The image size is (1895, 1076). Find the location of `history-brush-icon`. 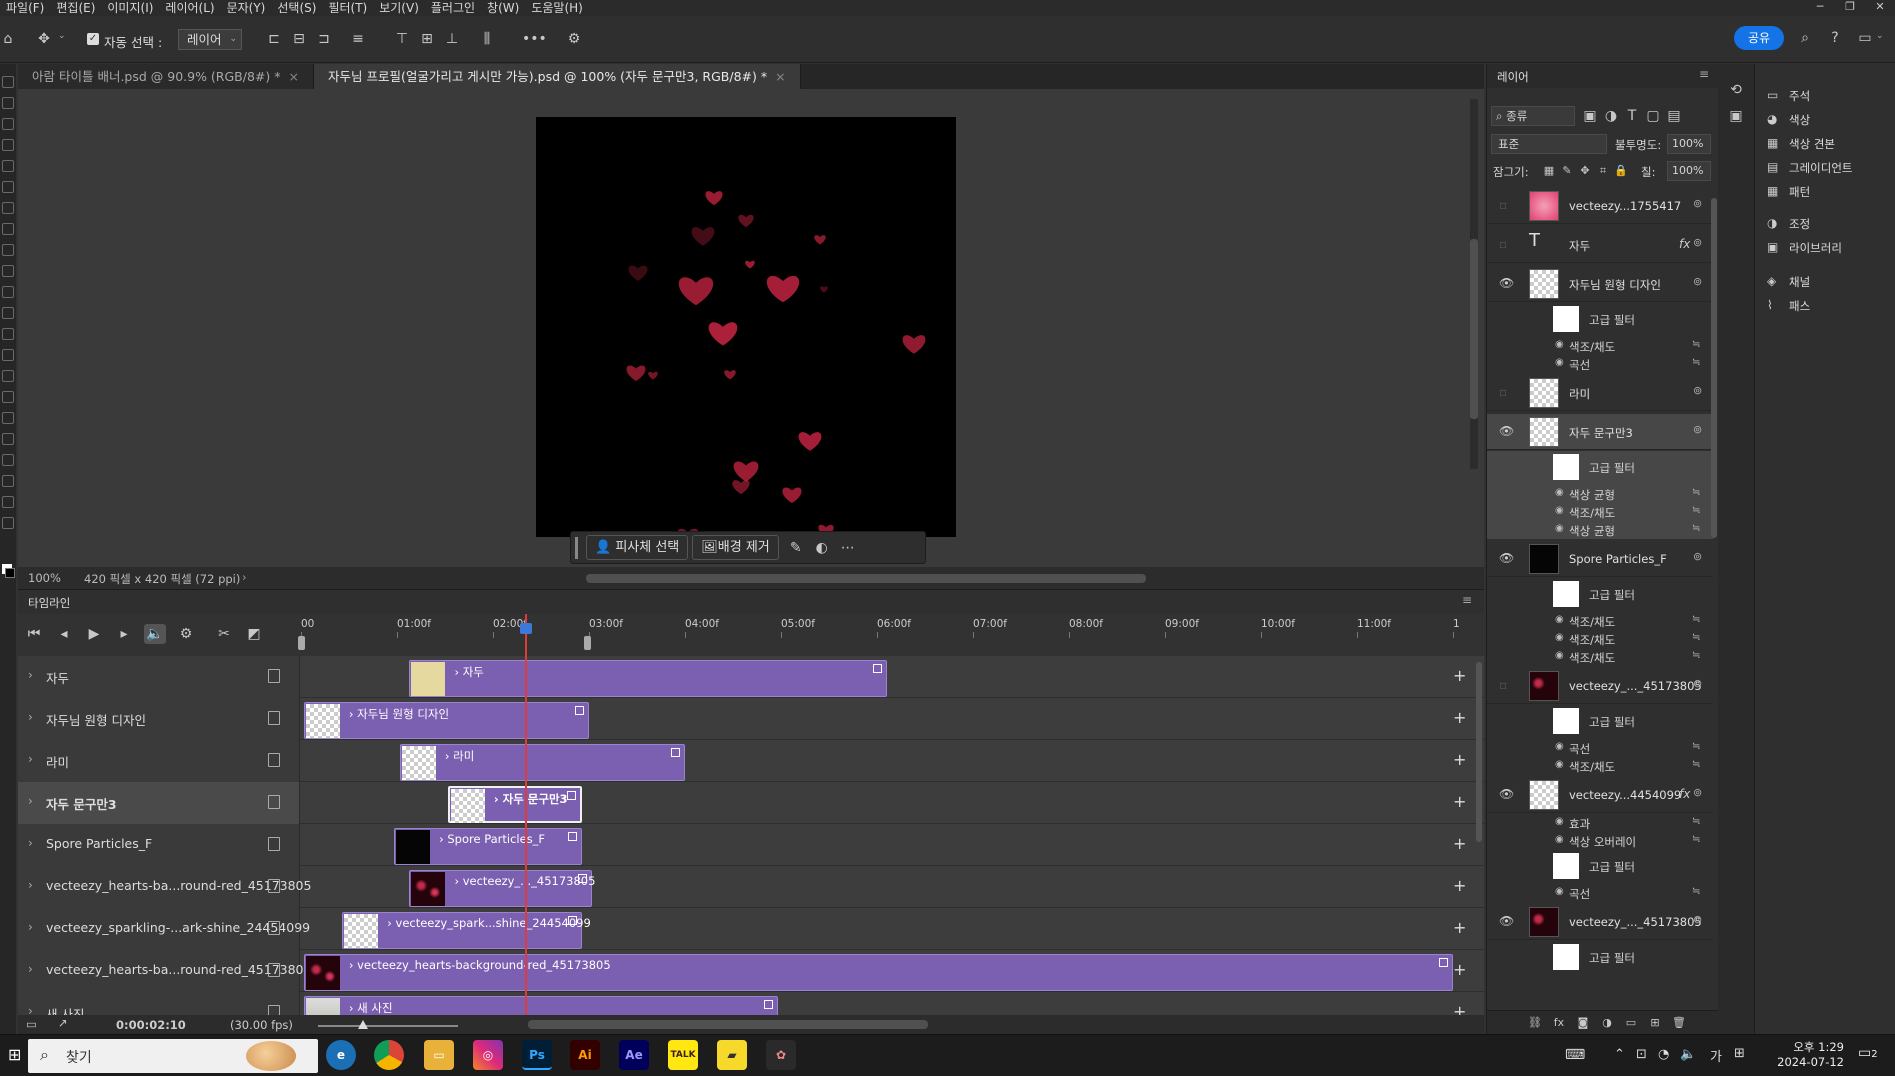

history-brush-icon is located at coordinates (8, 292).